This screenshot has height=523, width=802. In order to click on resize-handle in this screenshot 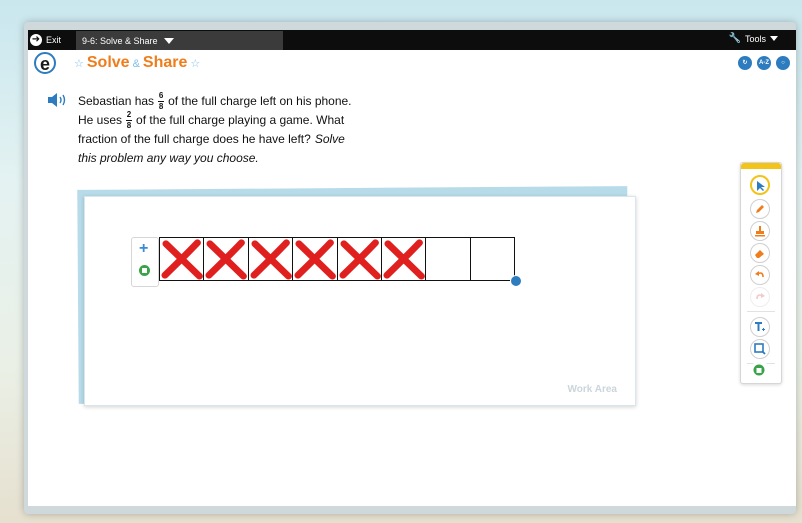, I will do `click(516, 281)`.